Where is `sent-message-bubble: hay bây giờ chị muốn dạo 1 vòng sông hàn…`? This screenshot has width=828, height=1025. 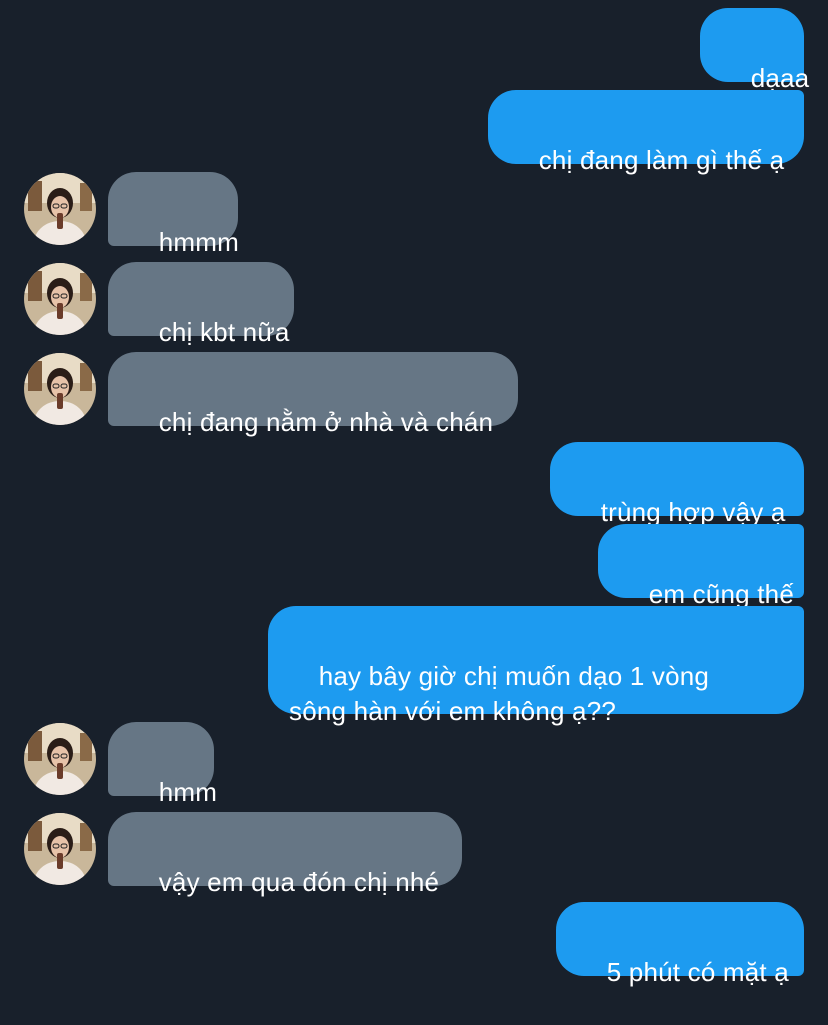
sent-message-bubble: hay bây giờ chị muốn dạo 1 vòng sông hàn… is located at coordinates (536, 666).